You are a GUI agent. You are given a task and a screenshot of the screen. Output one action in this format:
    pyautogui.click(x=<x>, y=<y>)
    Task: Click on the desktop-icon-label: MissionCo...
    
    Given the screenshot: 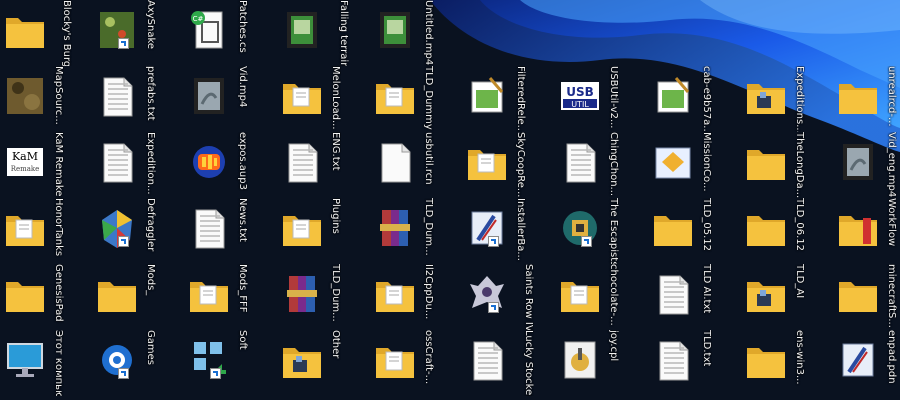 What is the action you would take?
    pyautogui.click(x=706, y=162)
    